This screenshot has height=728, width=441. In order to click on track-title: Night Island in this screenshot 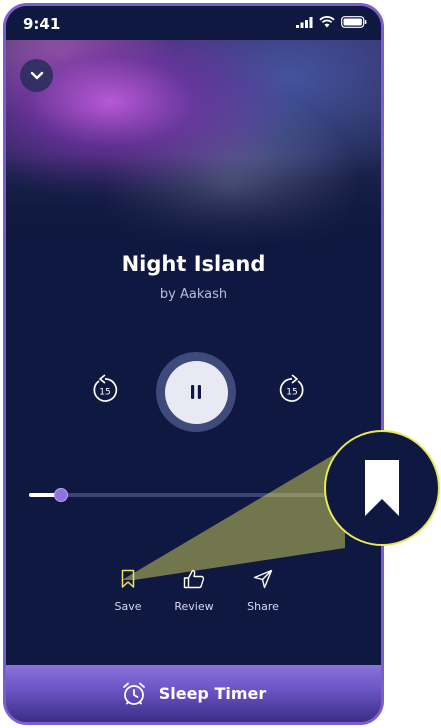, I will do `click(193, 264)`.